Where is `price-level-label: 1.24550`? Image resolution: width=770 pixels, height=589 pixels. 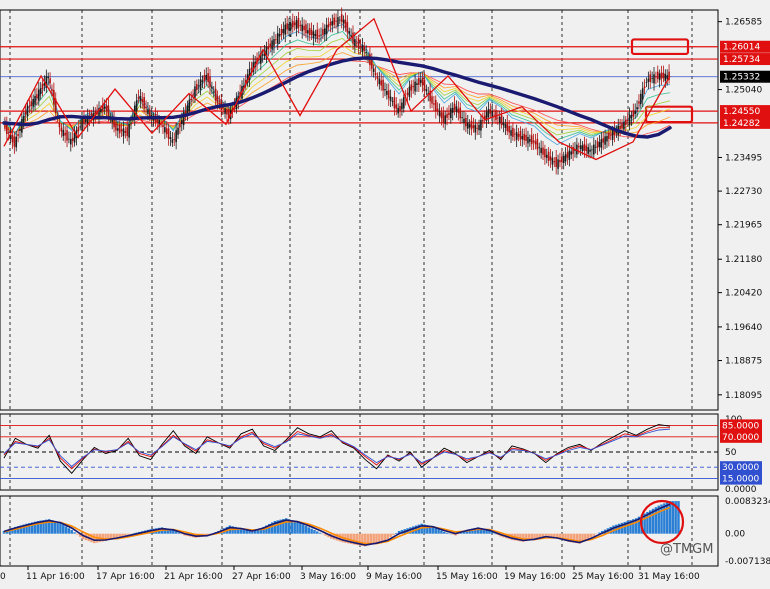
price-level-label: 1.24550 is located at coordinates (741, 112).